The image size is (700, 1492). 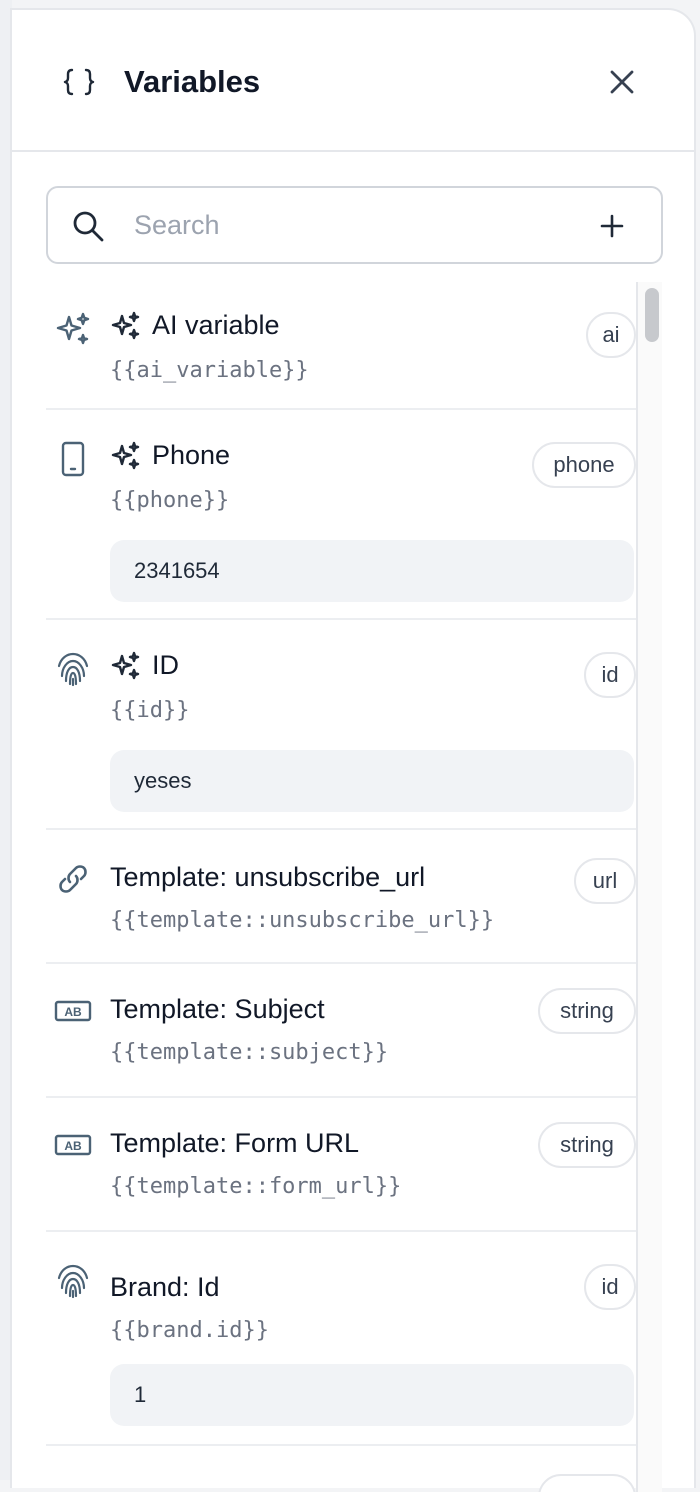 I want to click on type-badge, so click(x=587, y=1483).